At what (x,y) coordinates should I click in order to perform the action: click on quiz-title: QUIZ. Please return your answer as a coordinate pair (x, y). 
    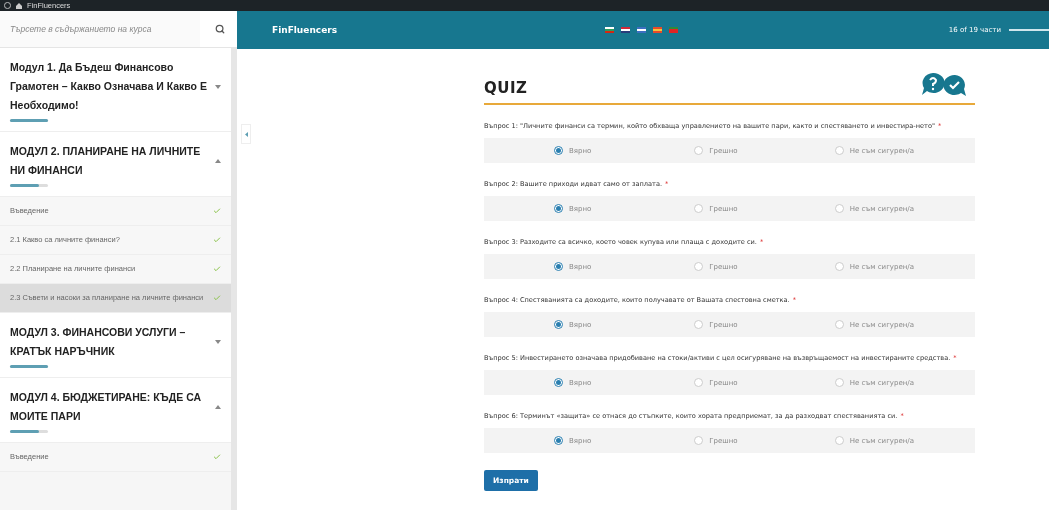
    Looking at the image, I should click on (506, 88).